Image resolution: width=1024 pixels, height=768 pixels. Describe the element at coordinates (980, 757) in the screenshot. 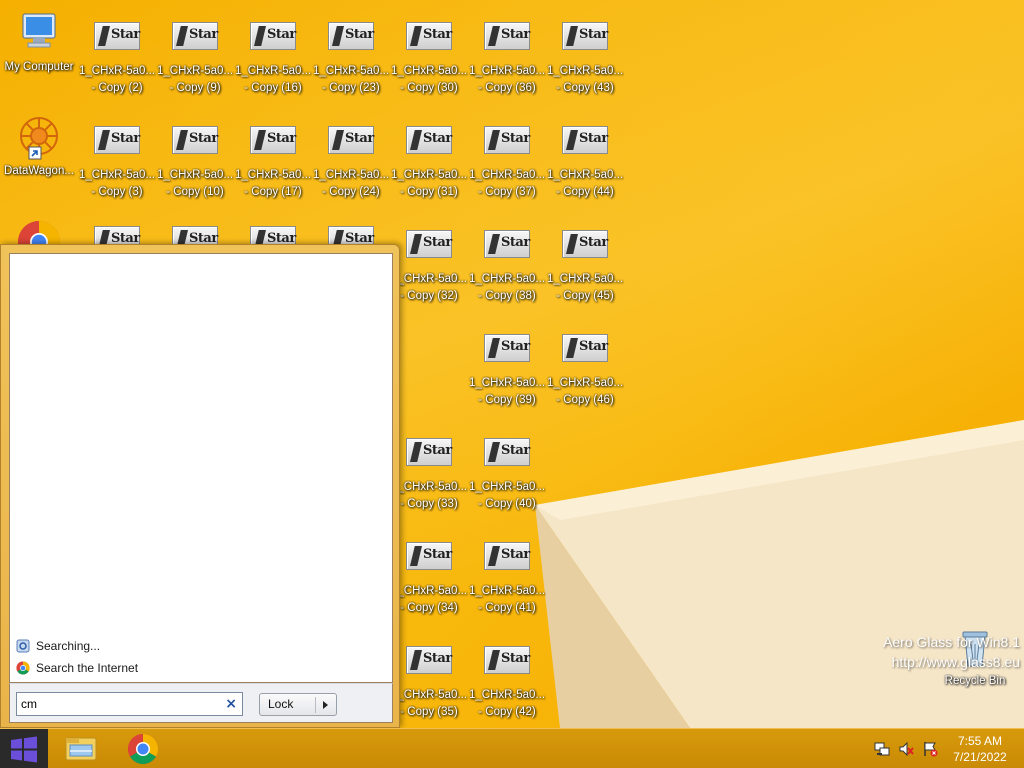

I see `clock-date: 7/21/2022` at that location.